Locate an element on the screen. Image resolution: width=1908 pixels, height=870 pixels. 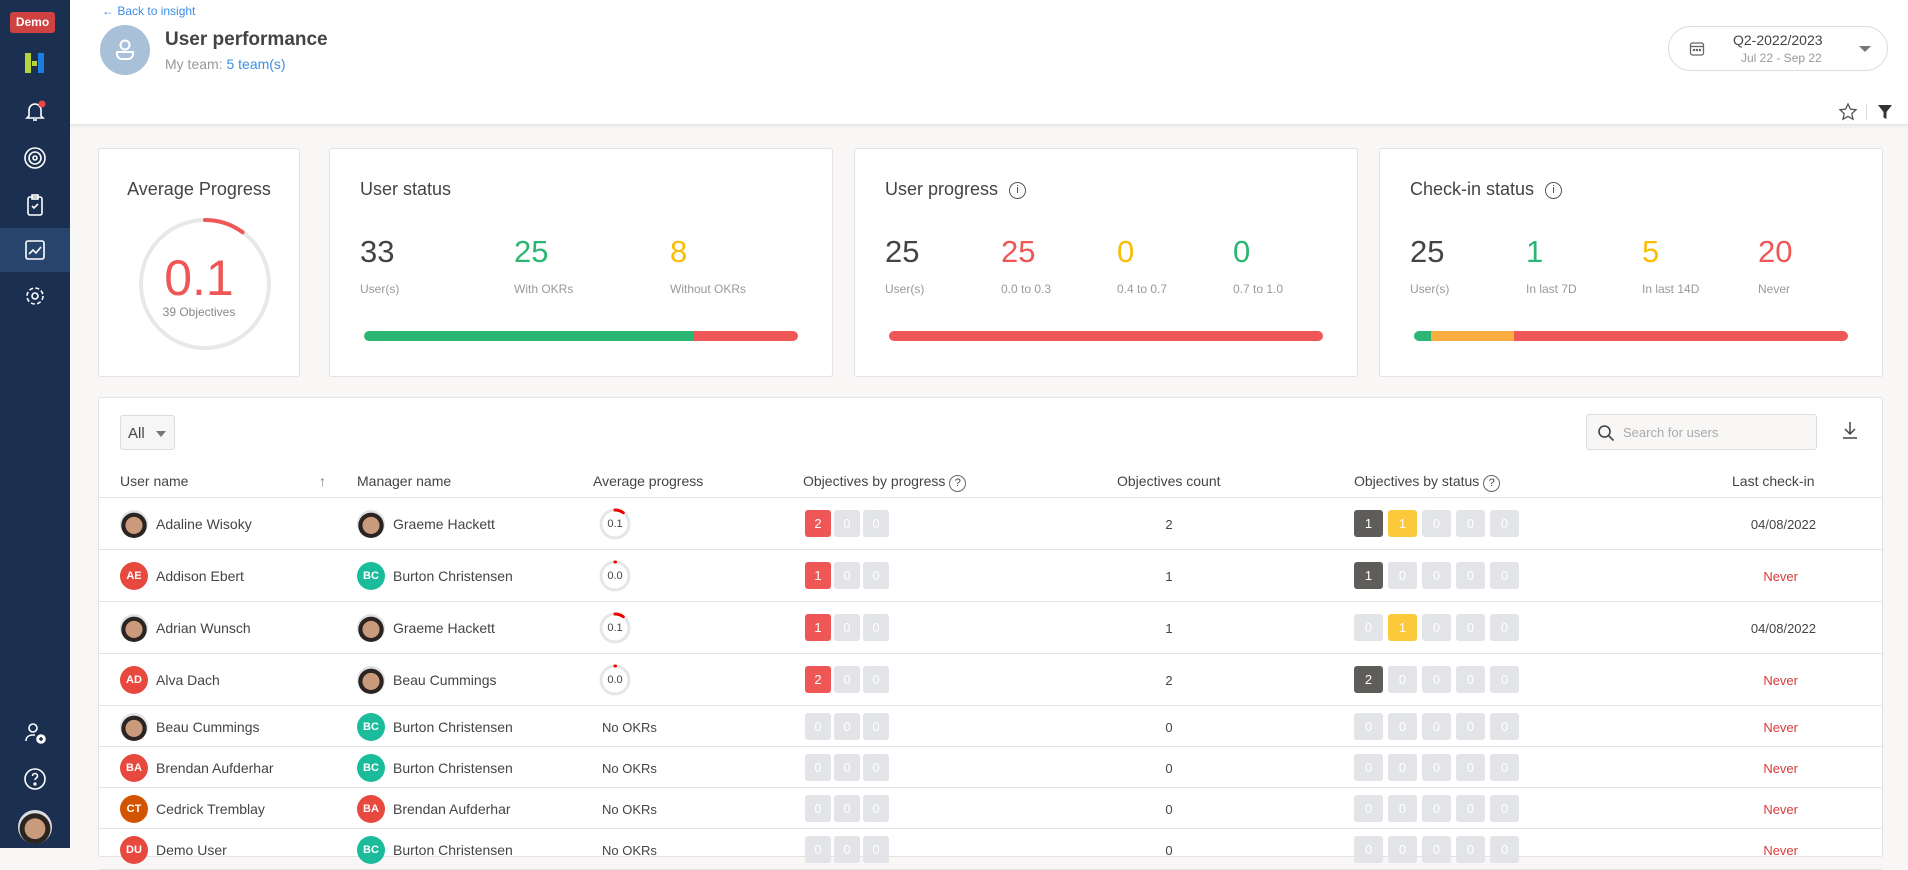
logo-icon is located at coordinates (35, 63).